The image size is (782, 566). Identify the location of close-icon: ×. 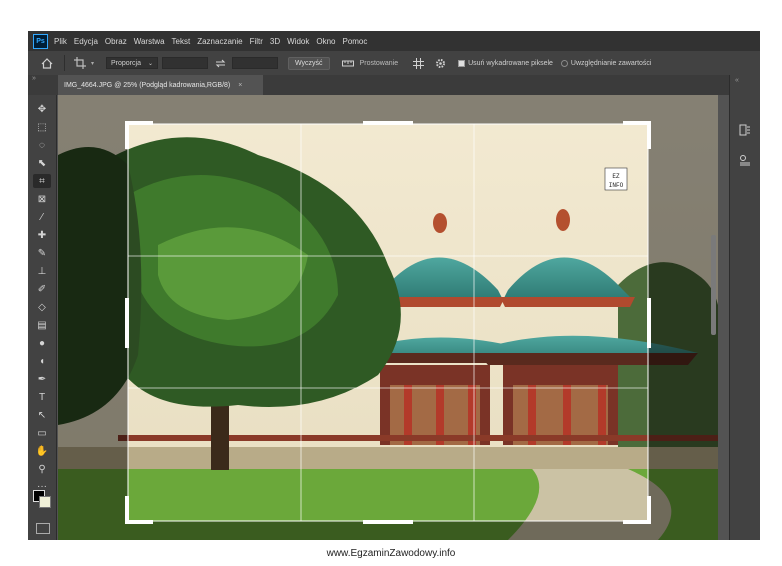
(240, 85).